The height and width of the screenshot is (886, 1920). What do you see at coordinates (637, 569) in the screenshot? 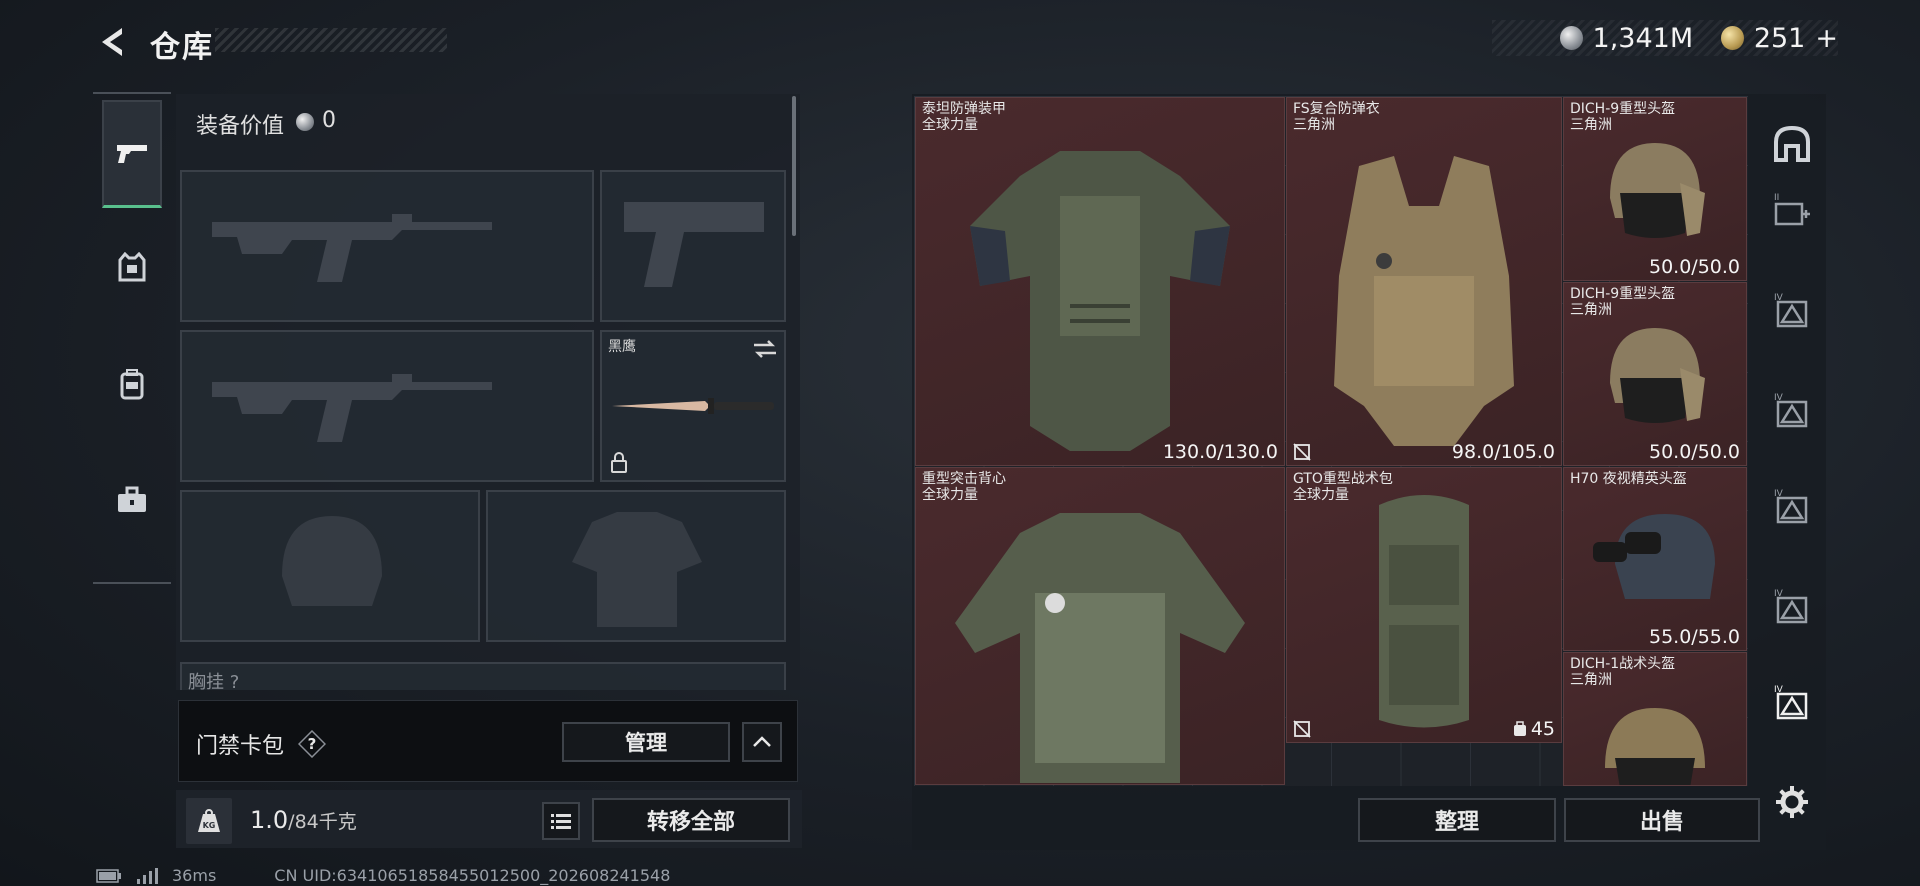
I see `armor-silhouette-icon` at bounding box center [637, 569].